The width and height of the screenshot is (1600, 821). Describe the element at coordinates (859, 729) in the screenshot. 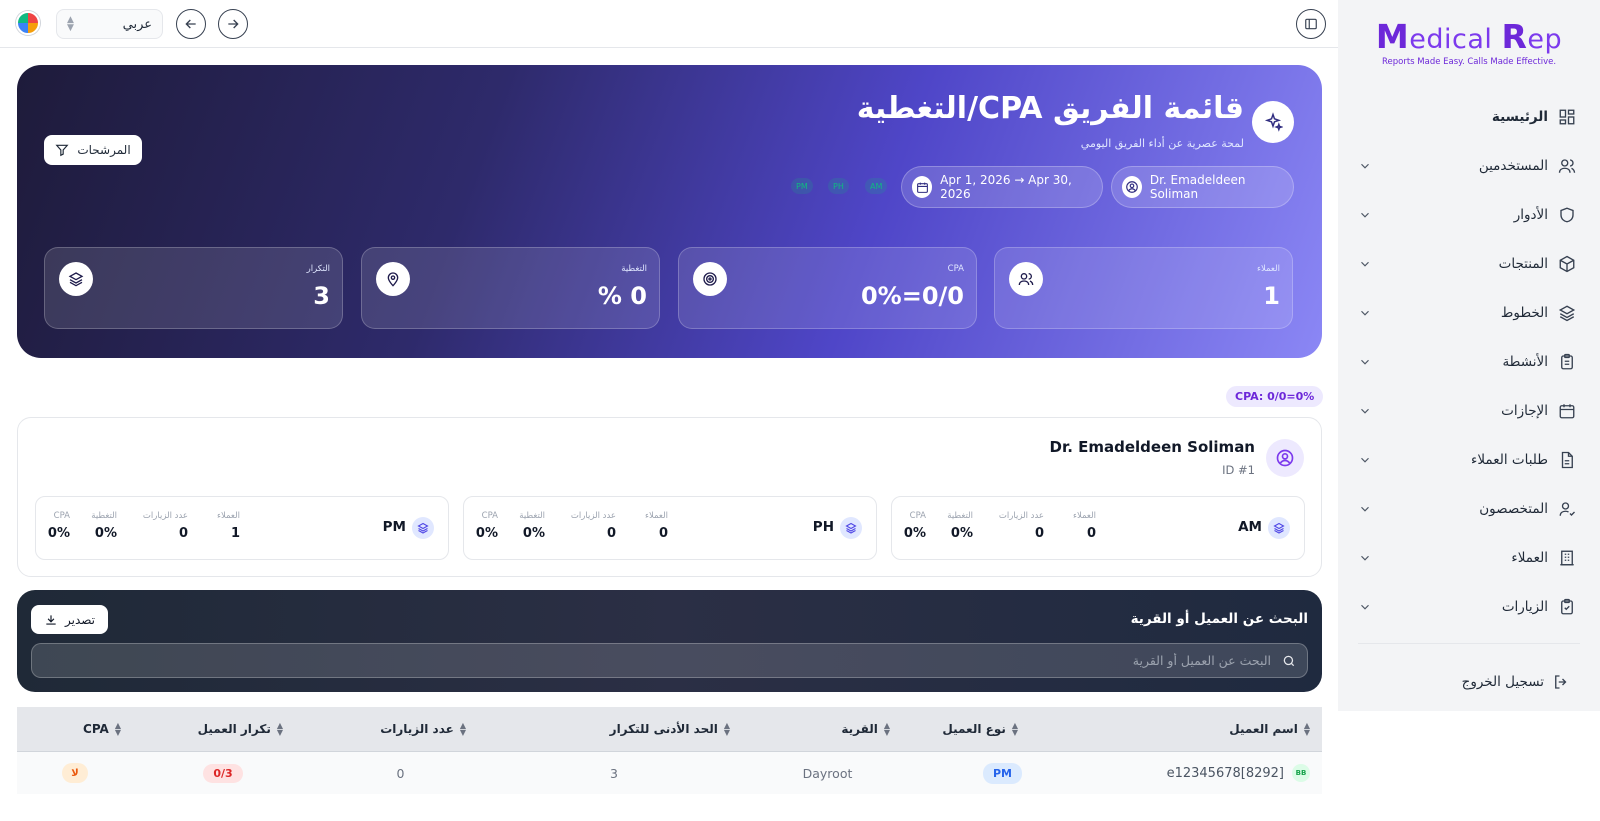

I see `col-header-label: القرية` at that location.